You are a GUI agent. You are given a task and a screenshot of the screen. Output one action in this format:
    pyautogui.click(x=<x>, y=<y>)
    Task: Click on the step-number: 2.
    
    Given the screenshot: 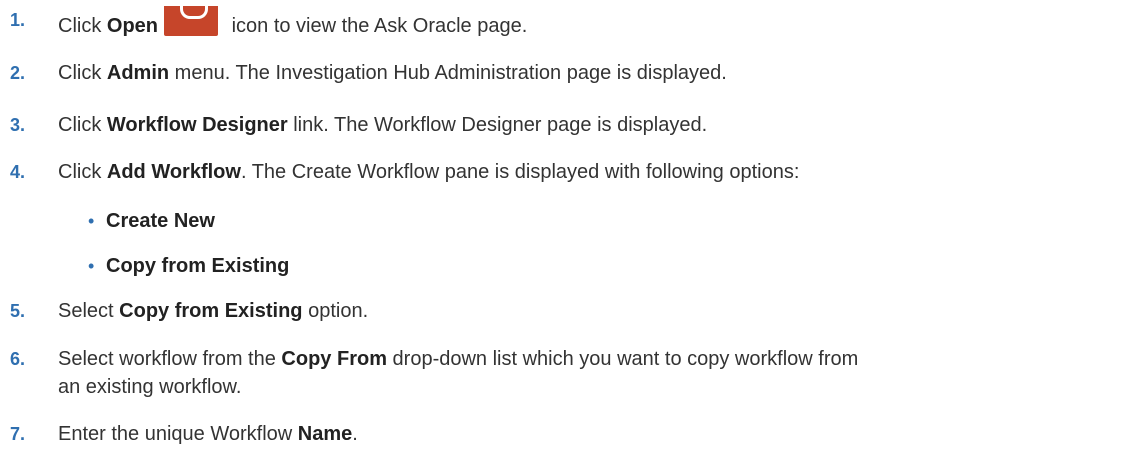 What is the action you would take?
    pyautogui.click(x=18, y=73)
    